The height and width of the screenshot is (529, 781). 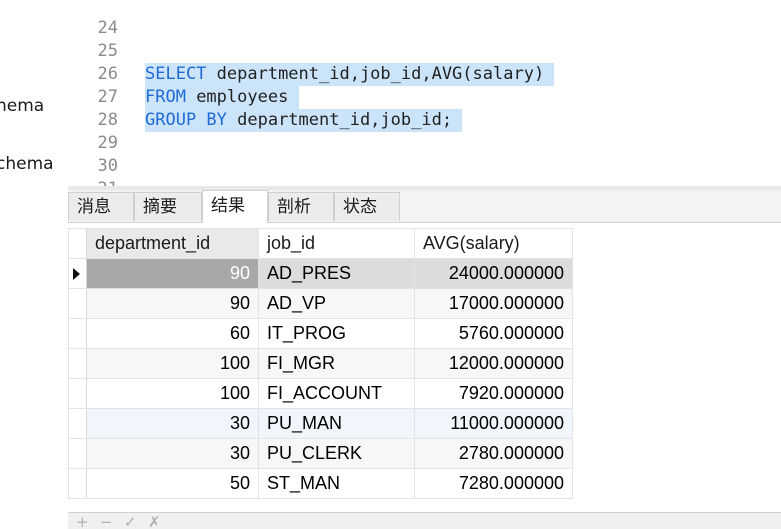 What do you see at coordinates (336, 333) in the screenshot?
I see `cell-job-id: IT_PROG` at bounding box center [336, 333].